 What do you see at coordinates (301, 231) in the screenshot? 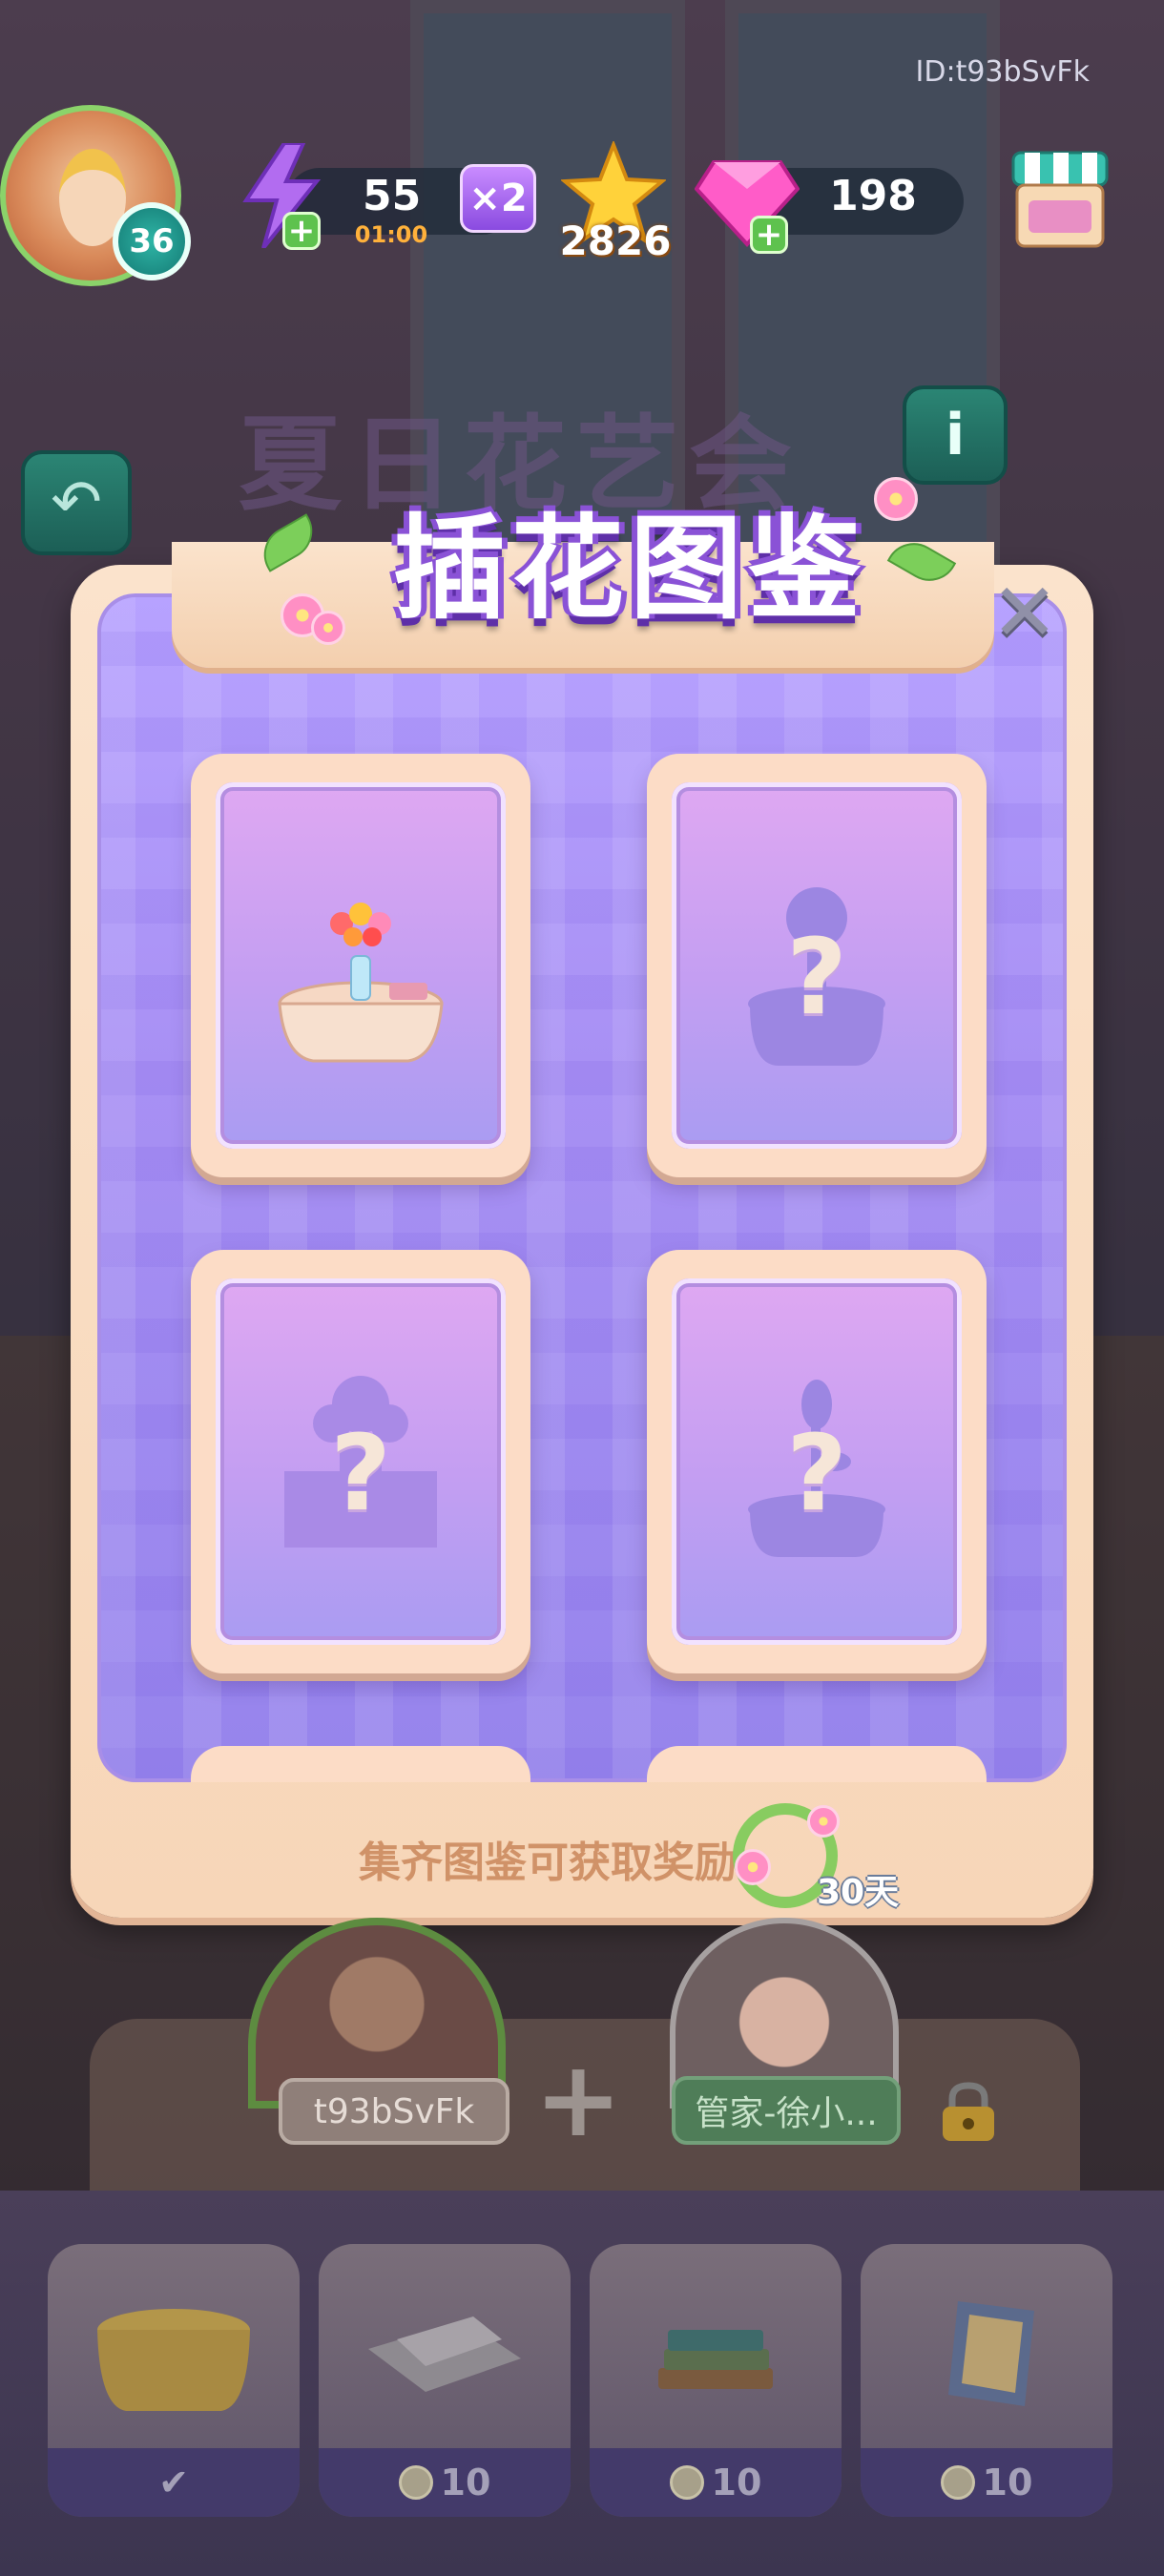
I see `add-energy-button: +` at bounding box center [301, 231].